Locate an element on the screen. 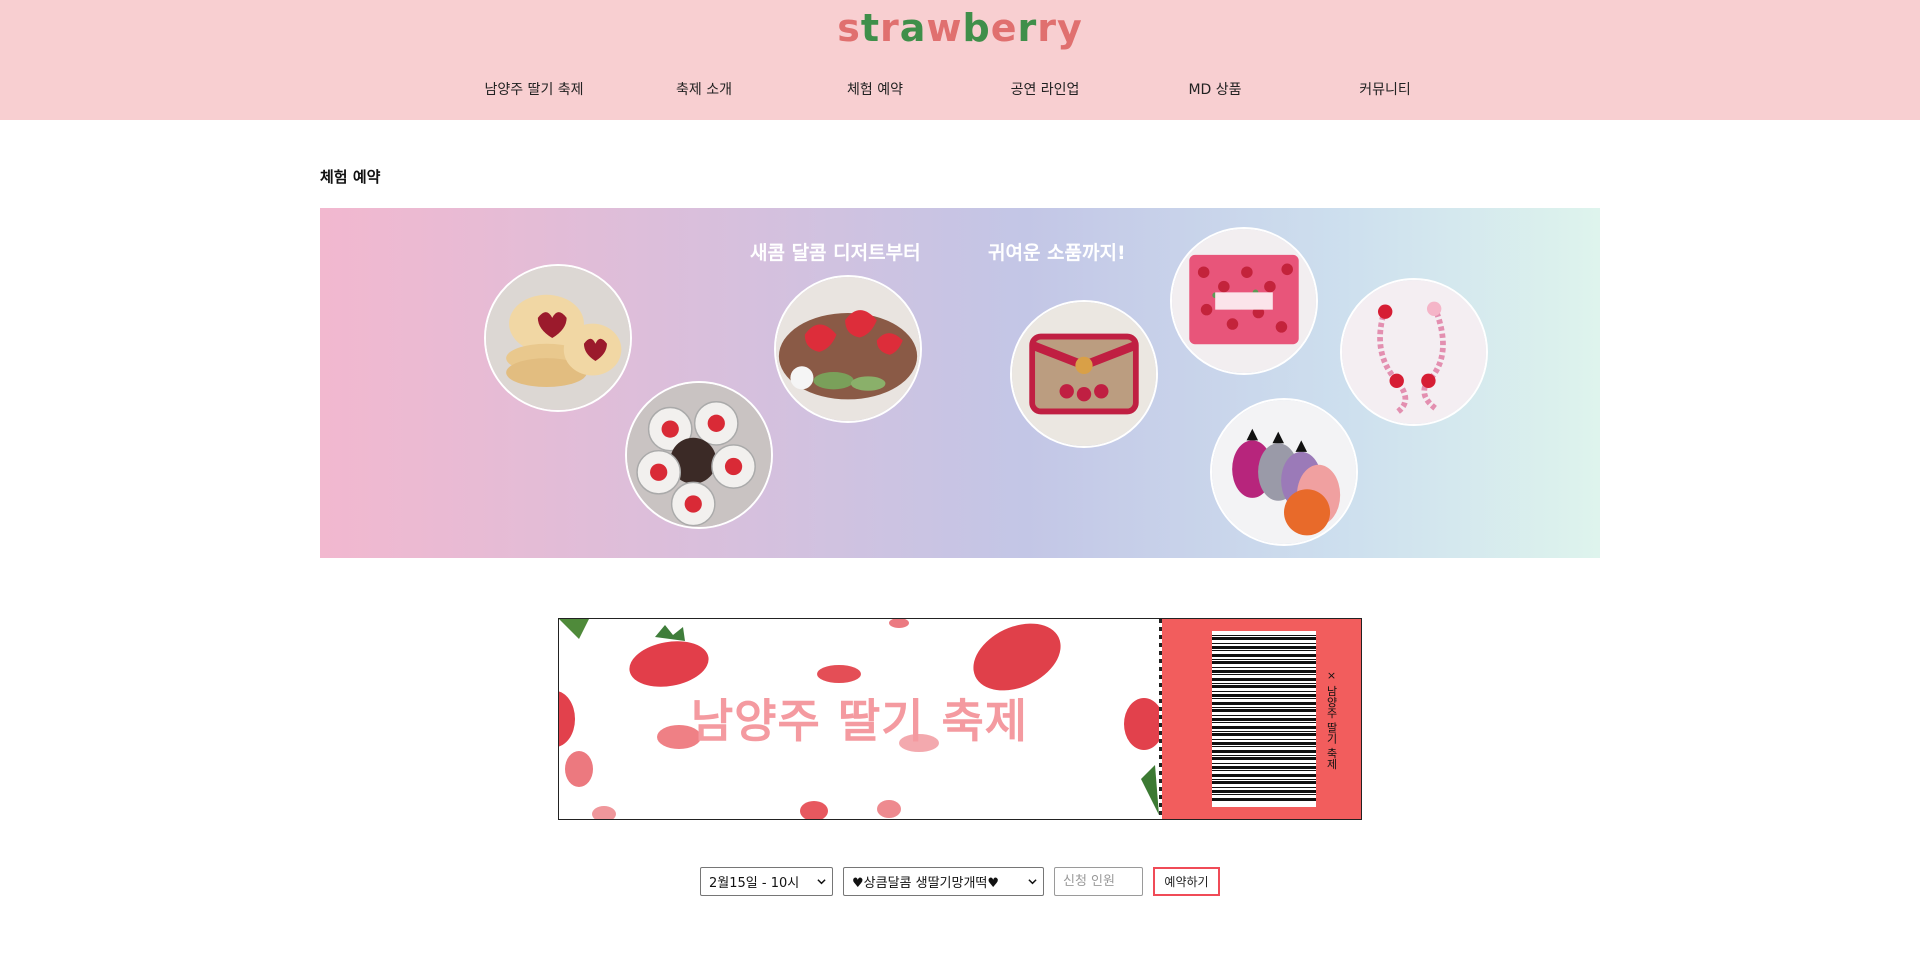 The width and height of the screenshot is (1920, 953). ticket-stub: × 남양주 딸기 축제 is located at coordinates (1261, 719).